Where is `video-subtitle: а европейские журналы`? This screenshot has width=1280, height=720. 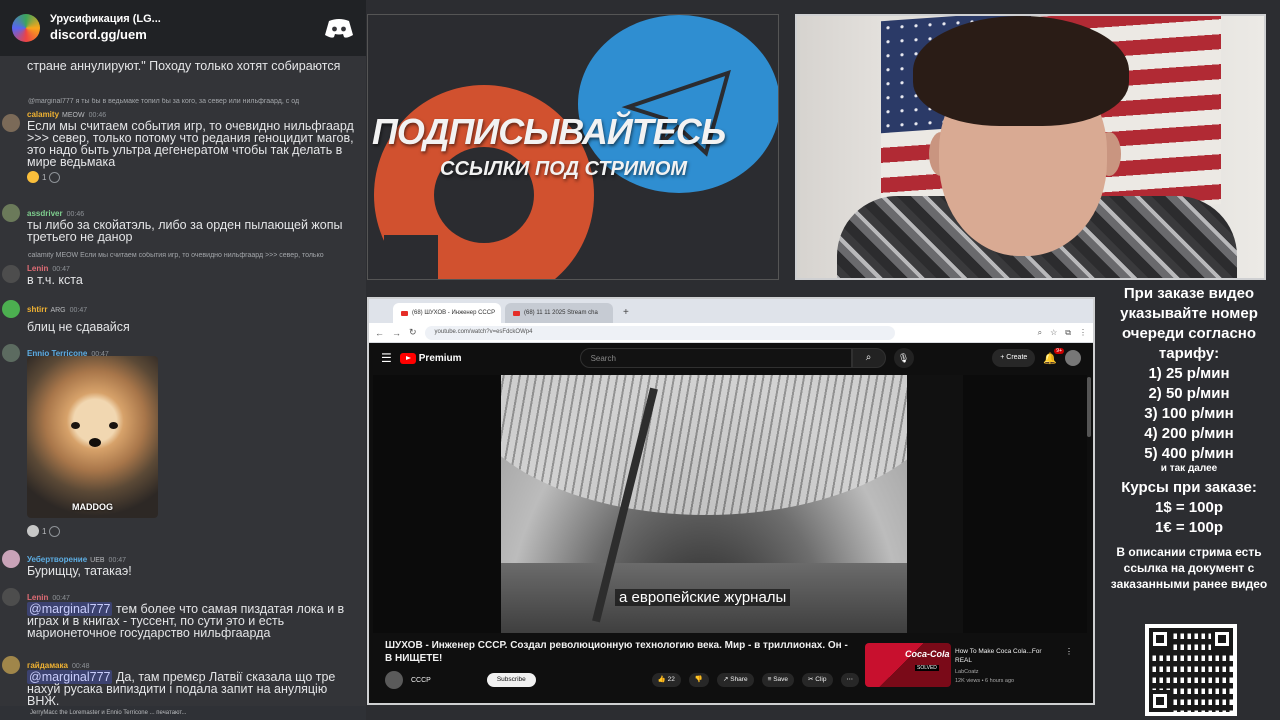
video-subtitle: а европейские журналы is located at coordinates (703, 597).